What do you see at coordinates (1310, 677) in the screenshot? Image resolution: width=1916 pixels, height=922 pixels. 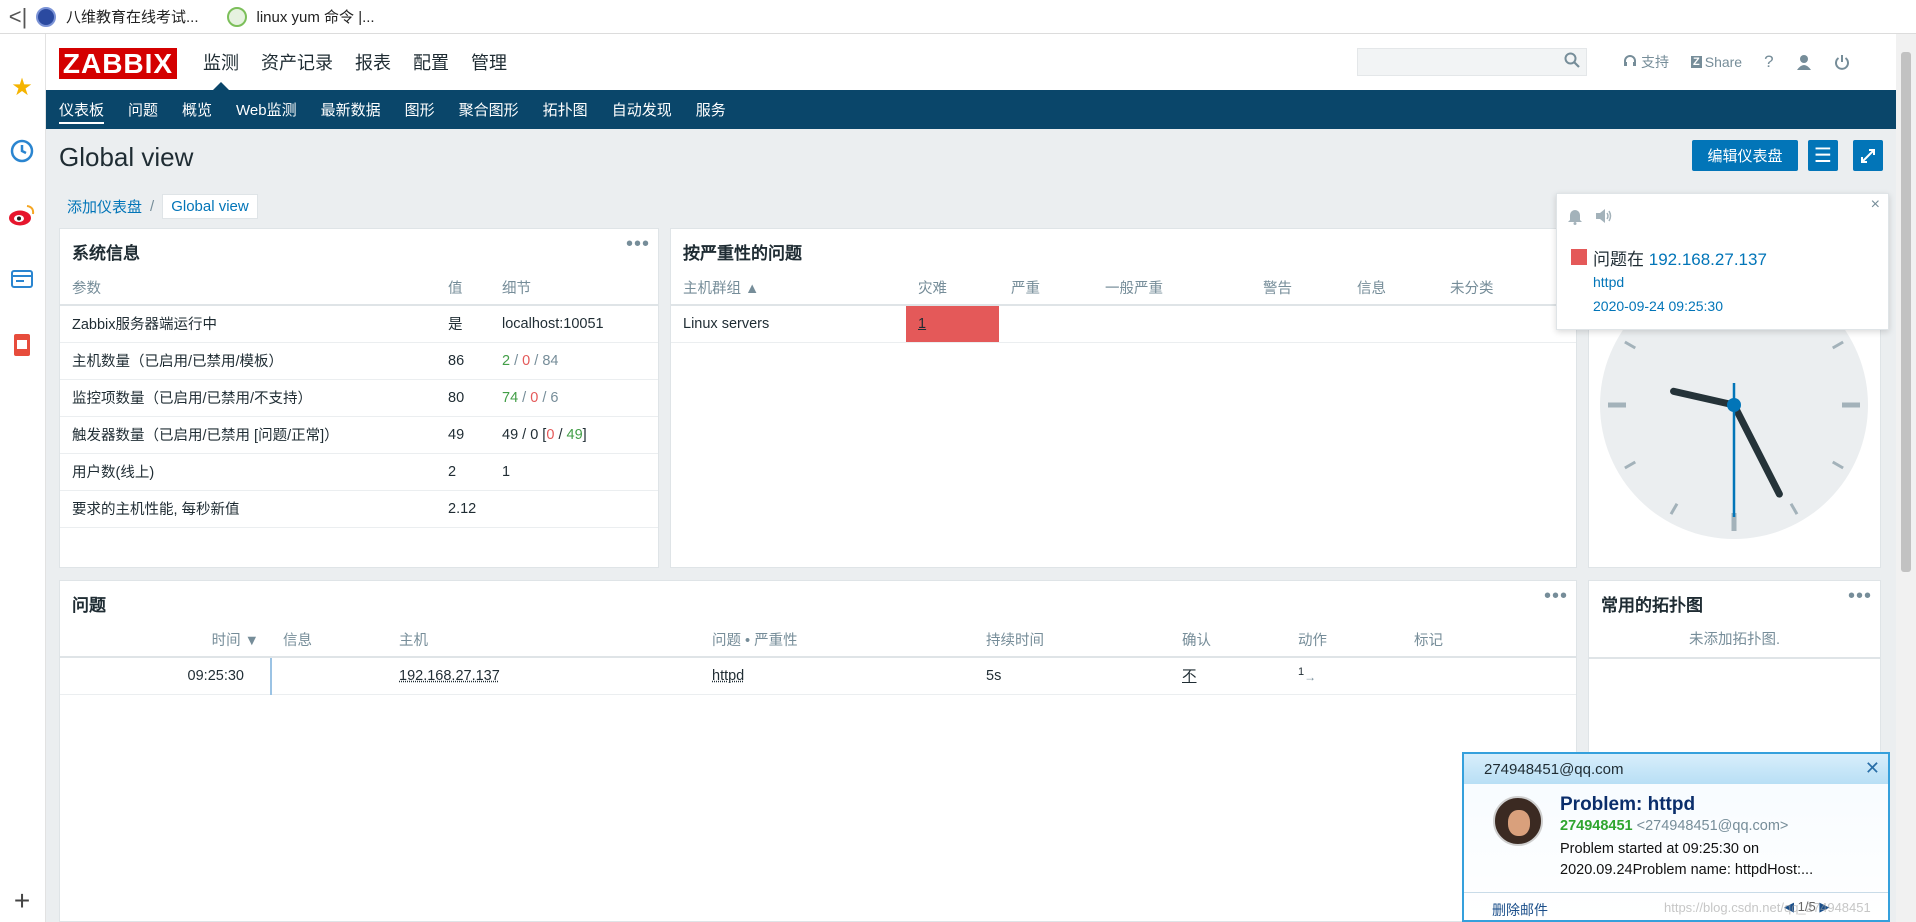 I see `actions-icon: →` at bounding box center [1310, 677].